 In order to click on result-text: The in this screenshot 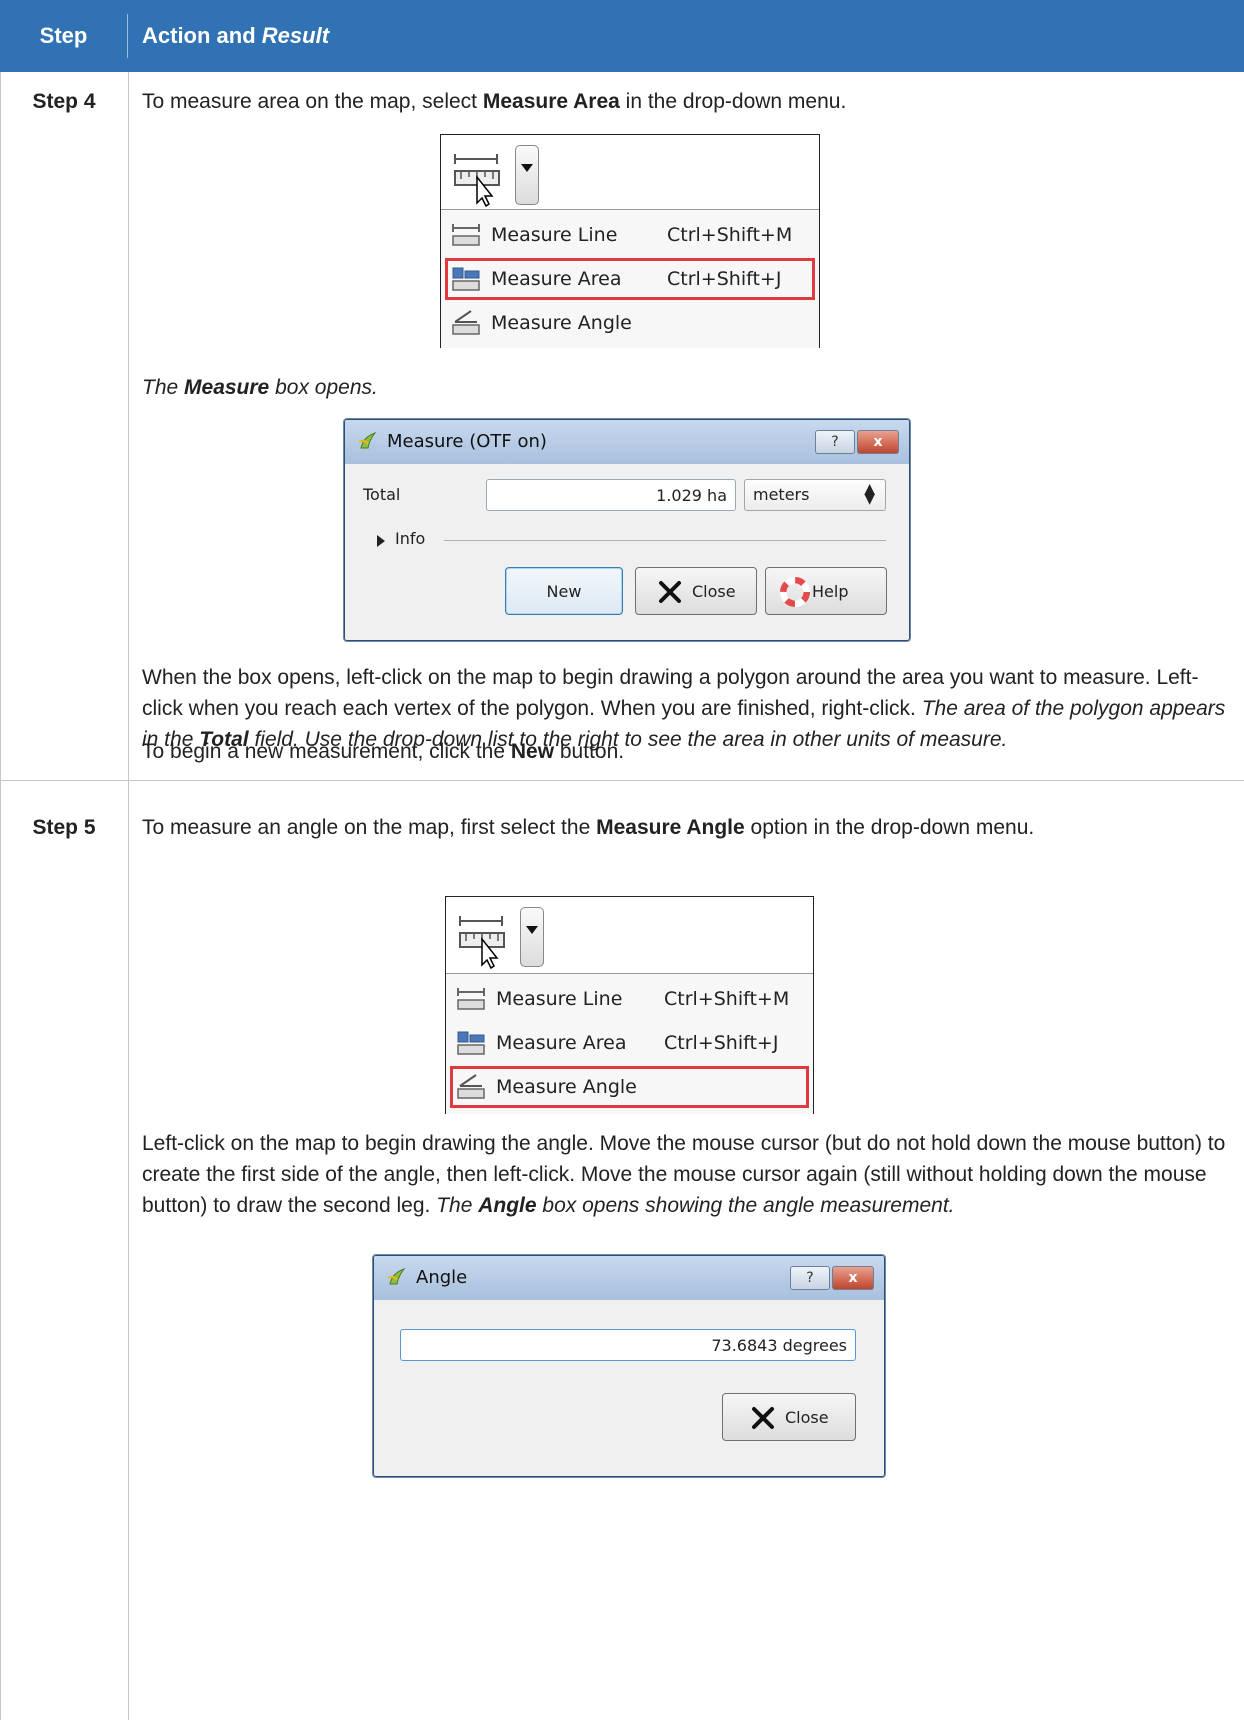, I will do `click(163, 387)`.